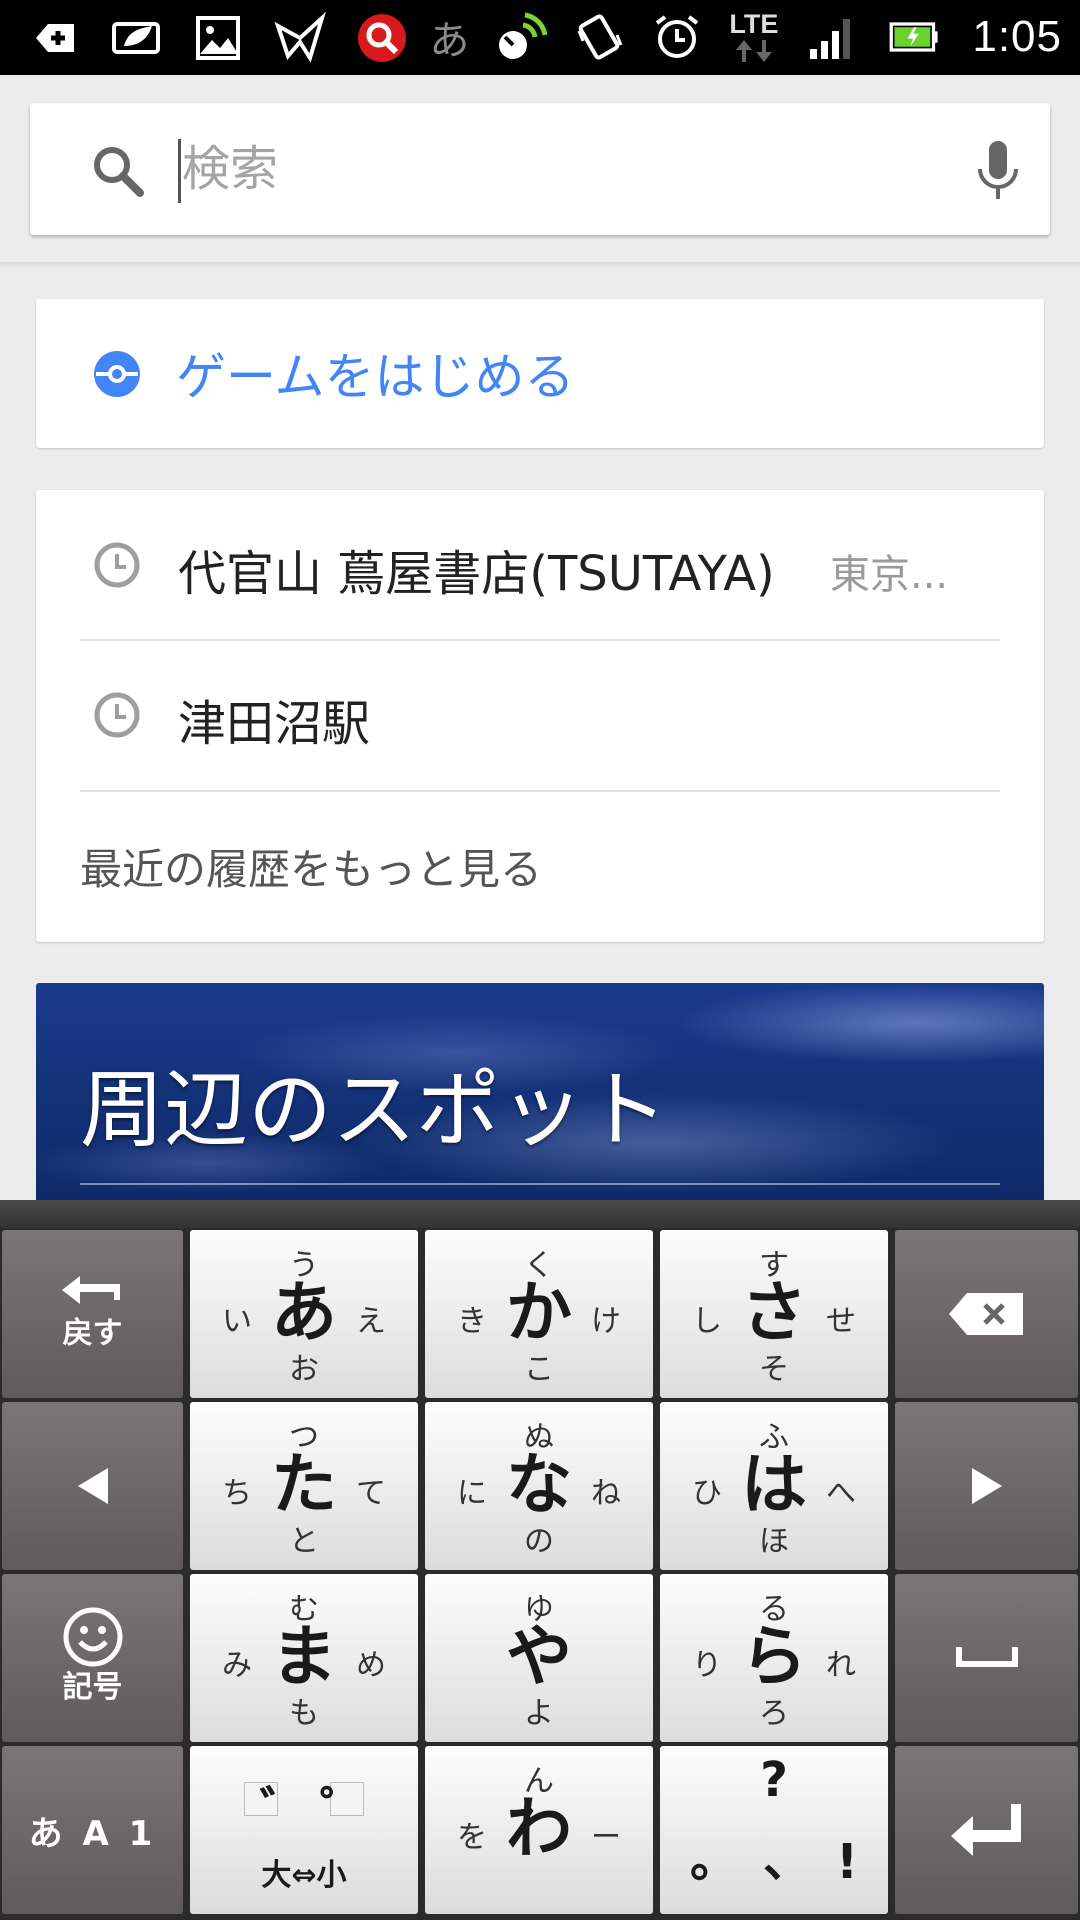 Image resolution: width=1080 pixels, height=1920 pixels. I want to click on input-mode-label: あ A 1, so click(92, 1833).